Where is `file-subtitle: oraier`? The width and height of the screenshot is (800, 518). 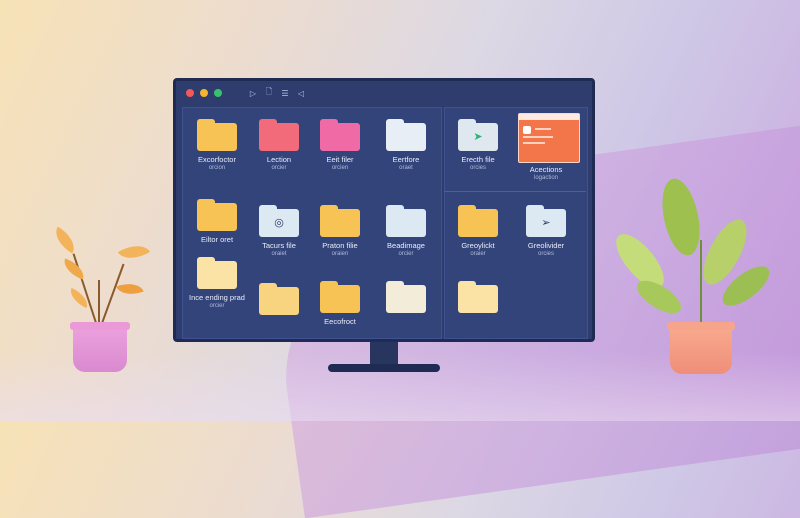
file-subtitle: oraier is located at coordinates (478, 254).